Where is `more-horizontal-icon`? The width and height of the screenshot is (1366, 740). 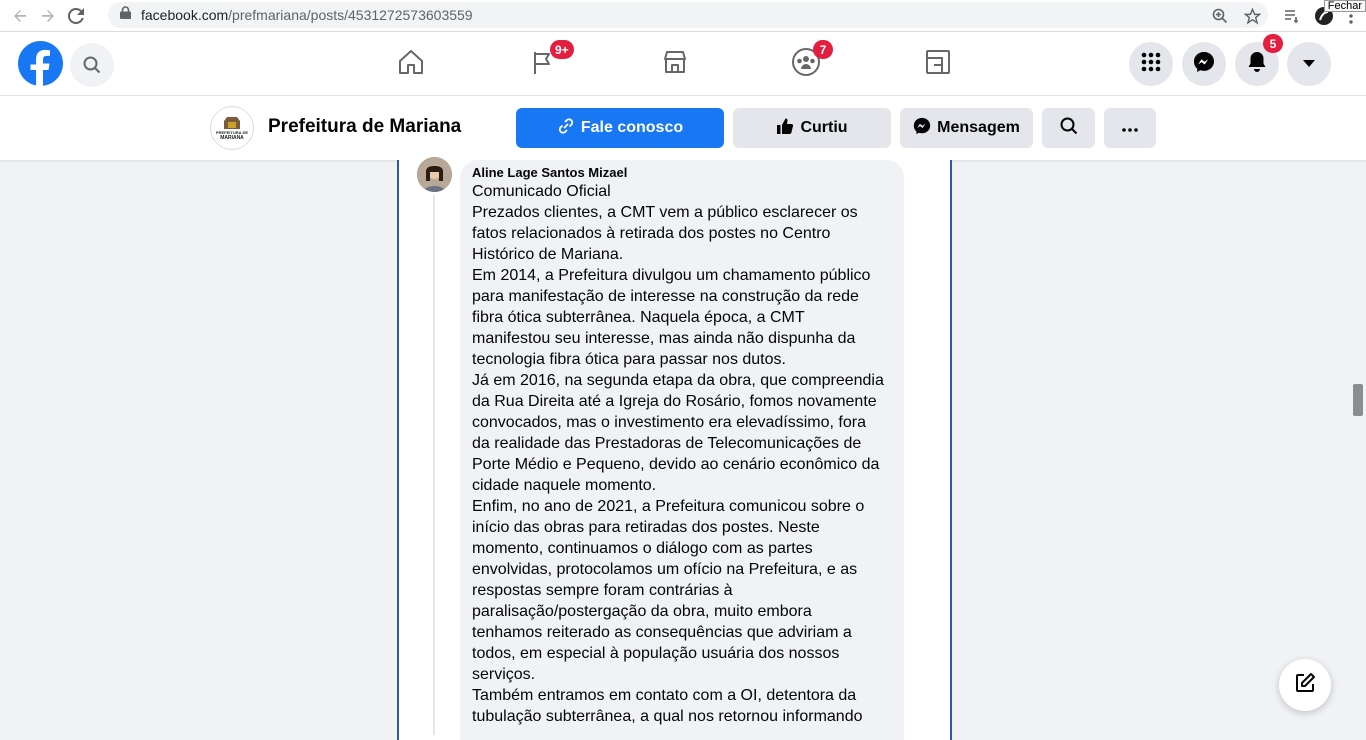
more-horizontal-icon is located at coordinates (1130, 128).